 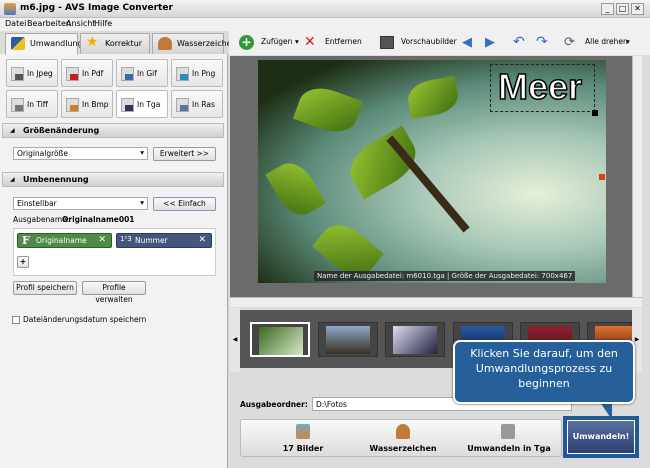 What do you see at coordinates (80, 203) in the screenshot?
I see `rename-select: Einstellbar` at bounding box center [80, 203].